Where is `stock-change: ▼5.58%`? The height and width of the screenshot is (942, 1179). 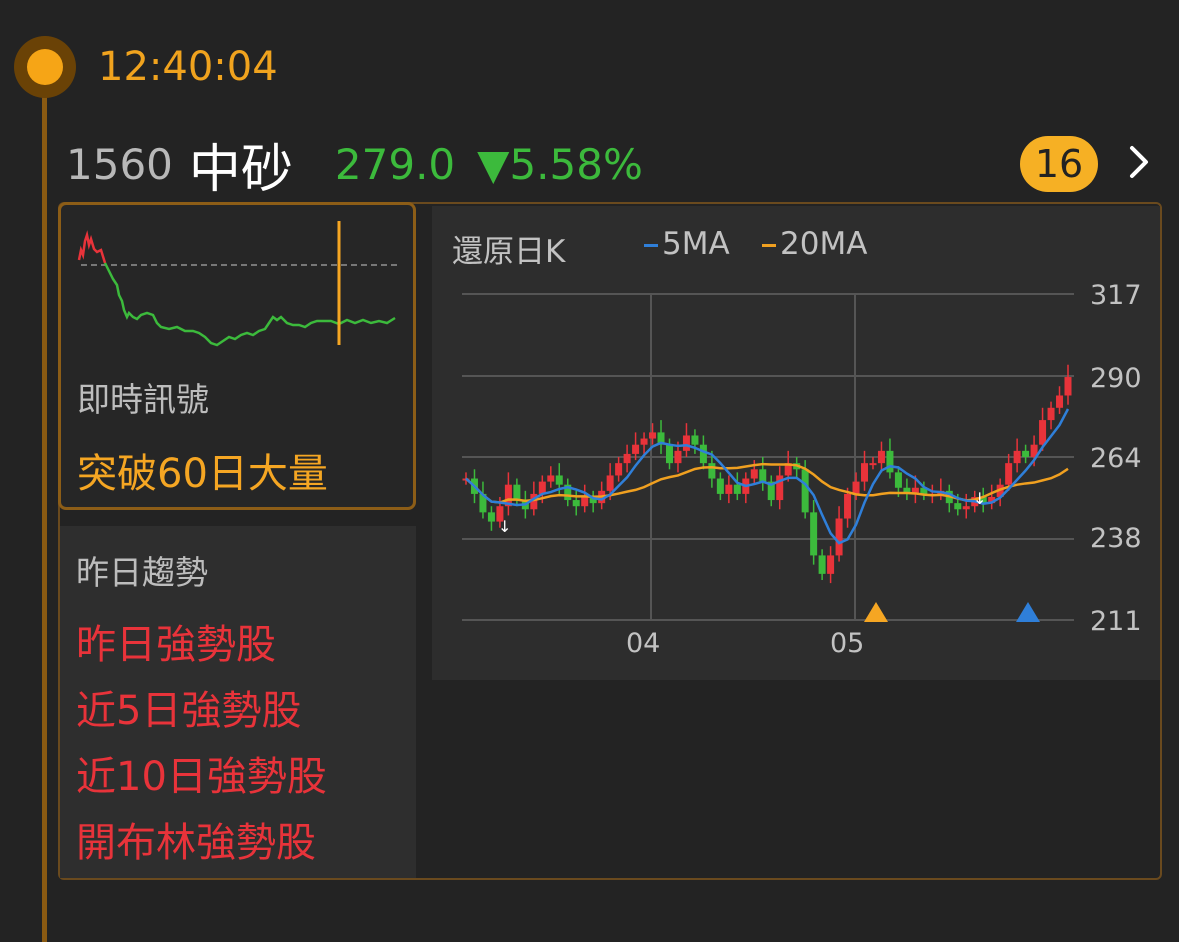
stock-change: ▼5.58% is located at coordinates (560, 164).